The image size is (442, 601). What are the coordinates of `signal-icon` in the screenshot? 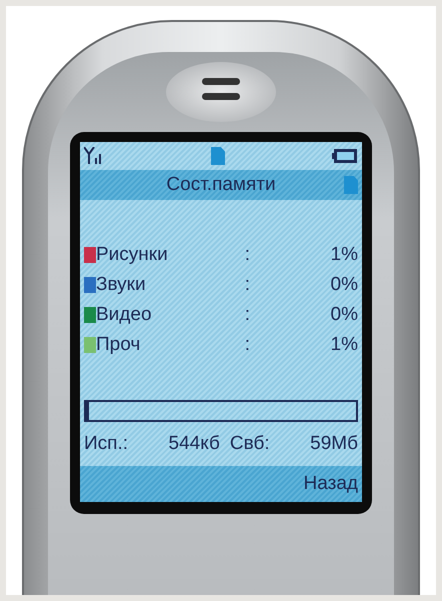 It's located at (94, 156).